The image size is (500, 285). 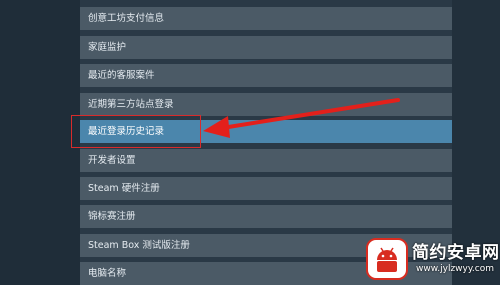 I want to click on menu-item-family-view: 家庭监护, so click(x=266, y=47).